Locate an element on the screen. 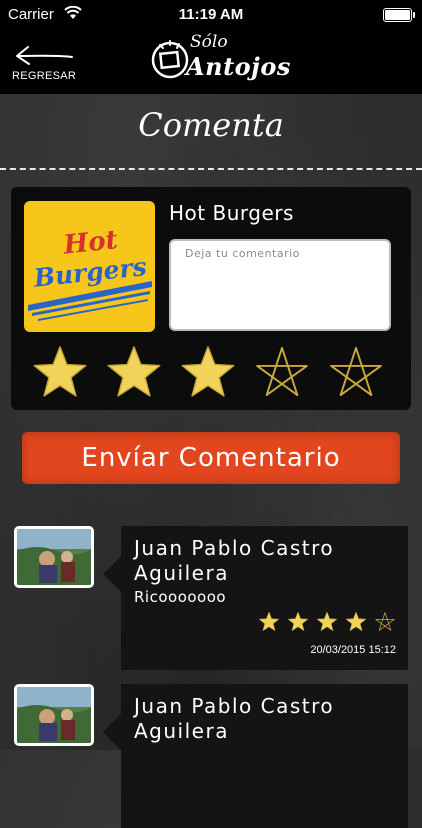  comment-text: Ricooooooo is located at coordinates (180, 597).